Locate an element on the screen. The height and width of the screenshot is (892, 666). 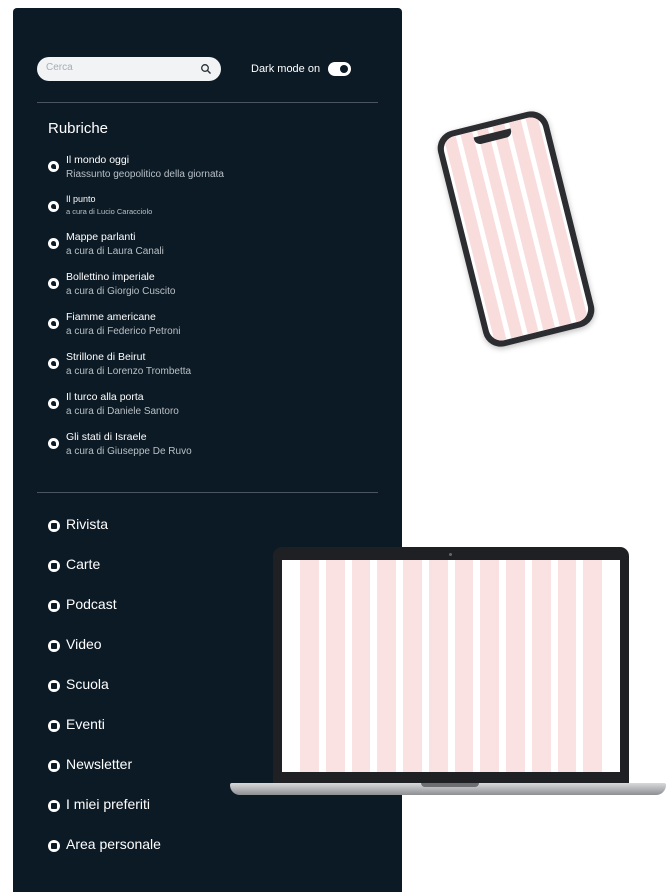
toggle-knob is located at coordinates (344, 69).